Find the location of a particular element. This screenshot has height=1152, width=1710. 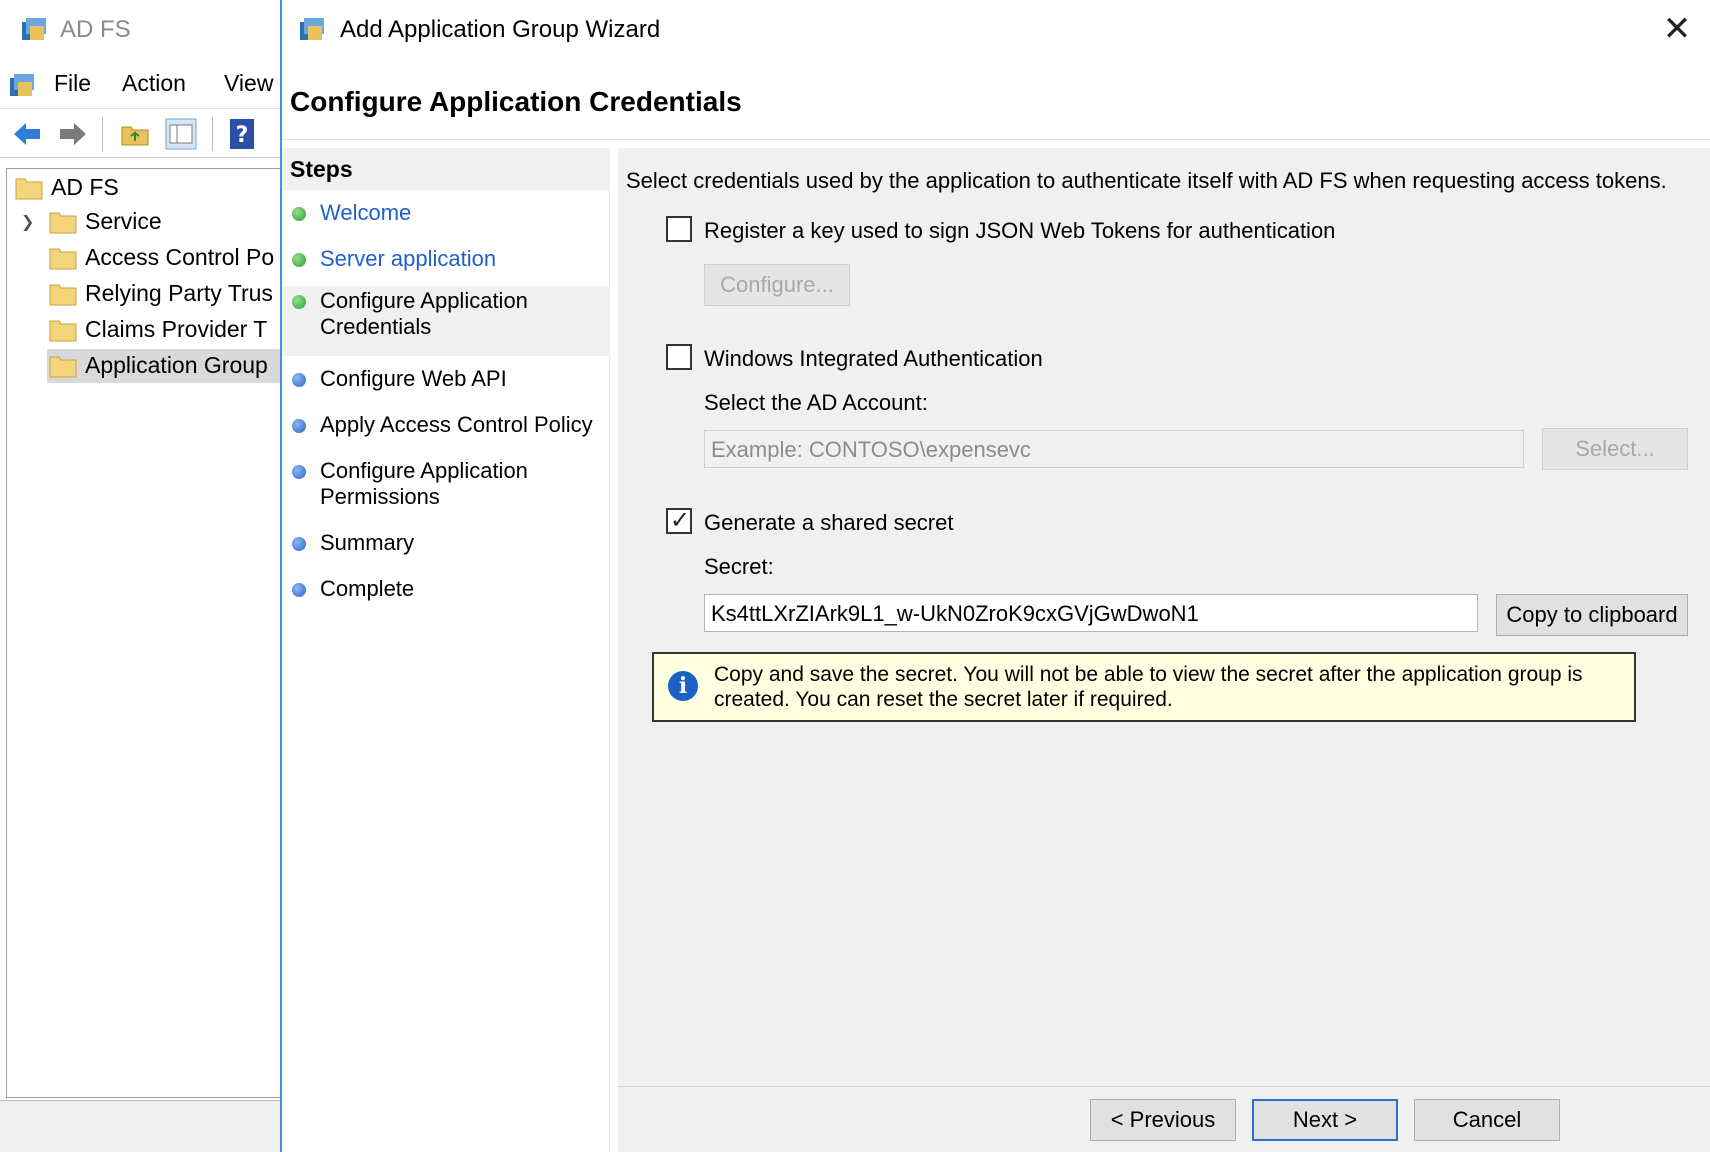

mmc-menubar: File Action View is located at coordinates (141, 84).